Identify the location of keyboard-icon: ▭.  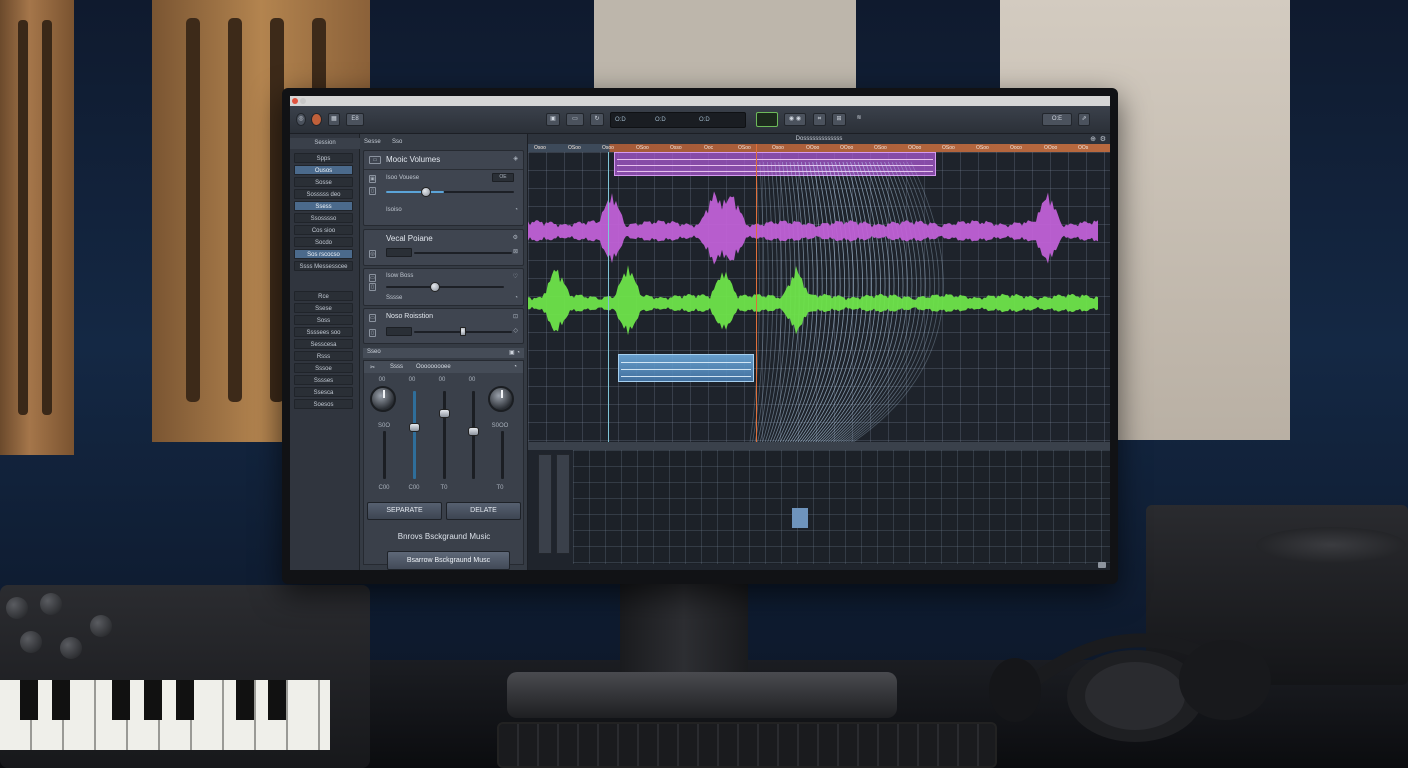
(575, 119).